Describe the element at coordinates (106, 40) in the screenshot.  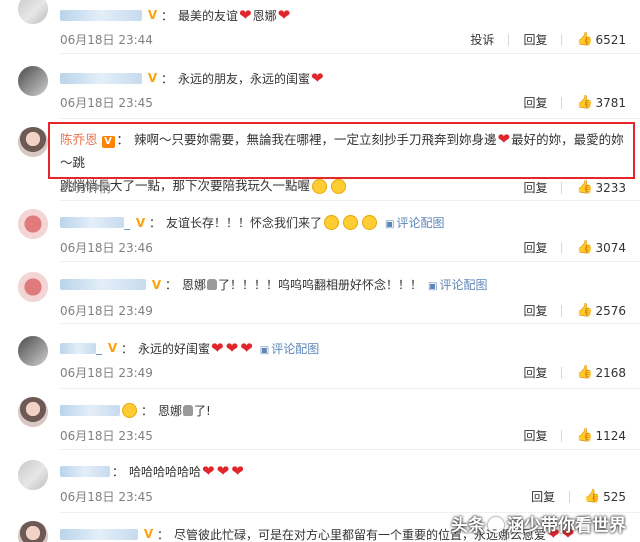
I see `comment-time: 06月18日 23:44` at that location.